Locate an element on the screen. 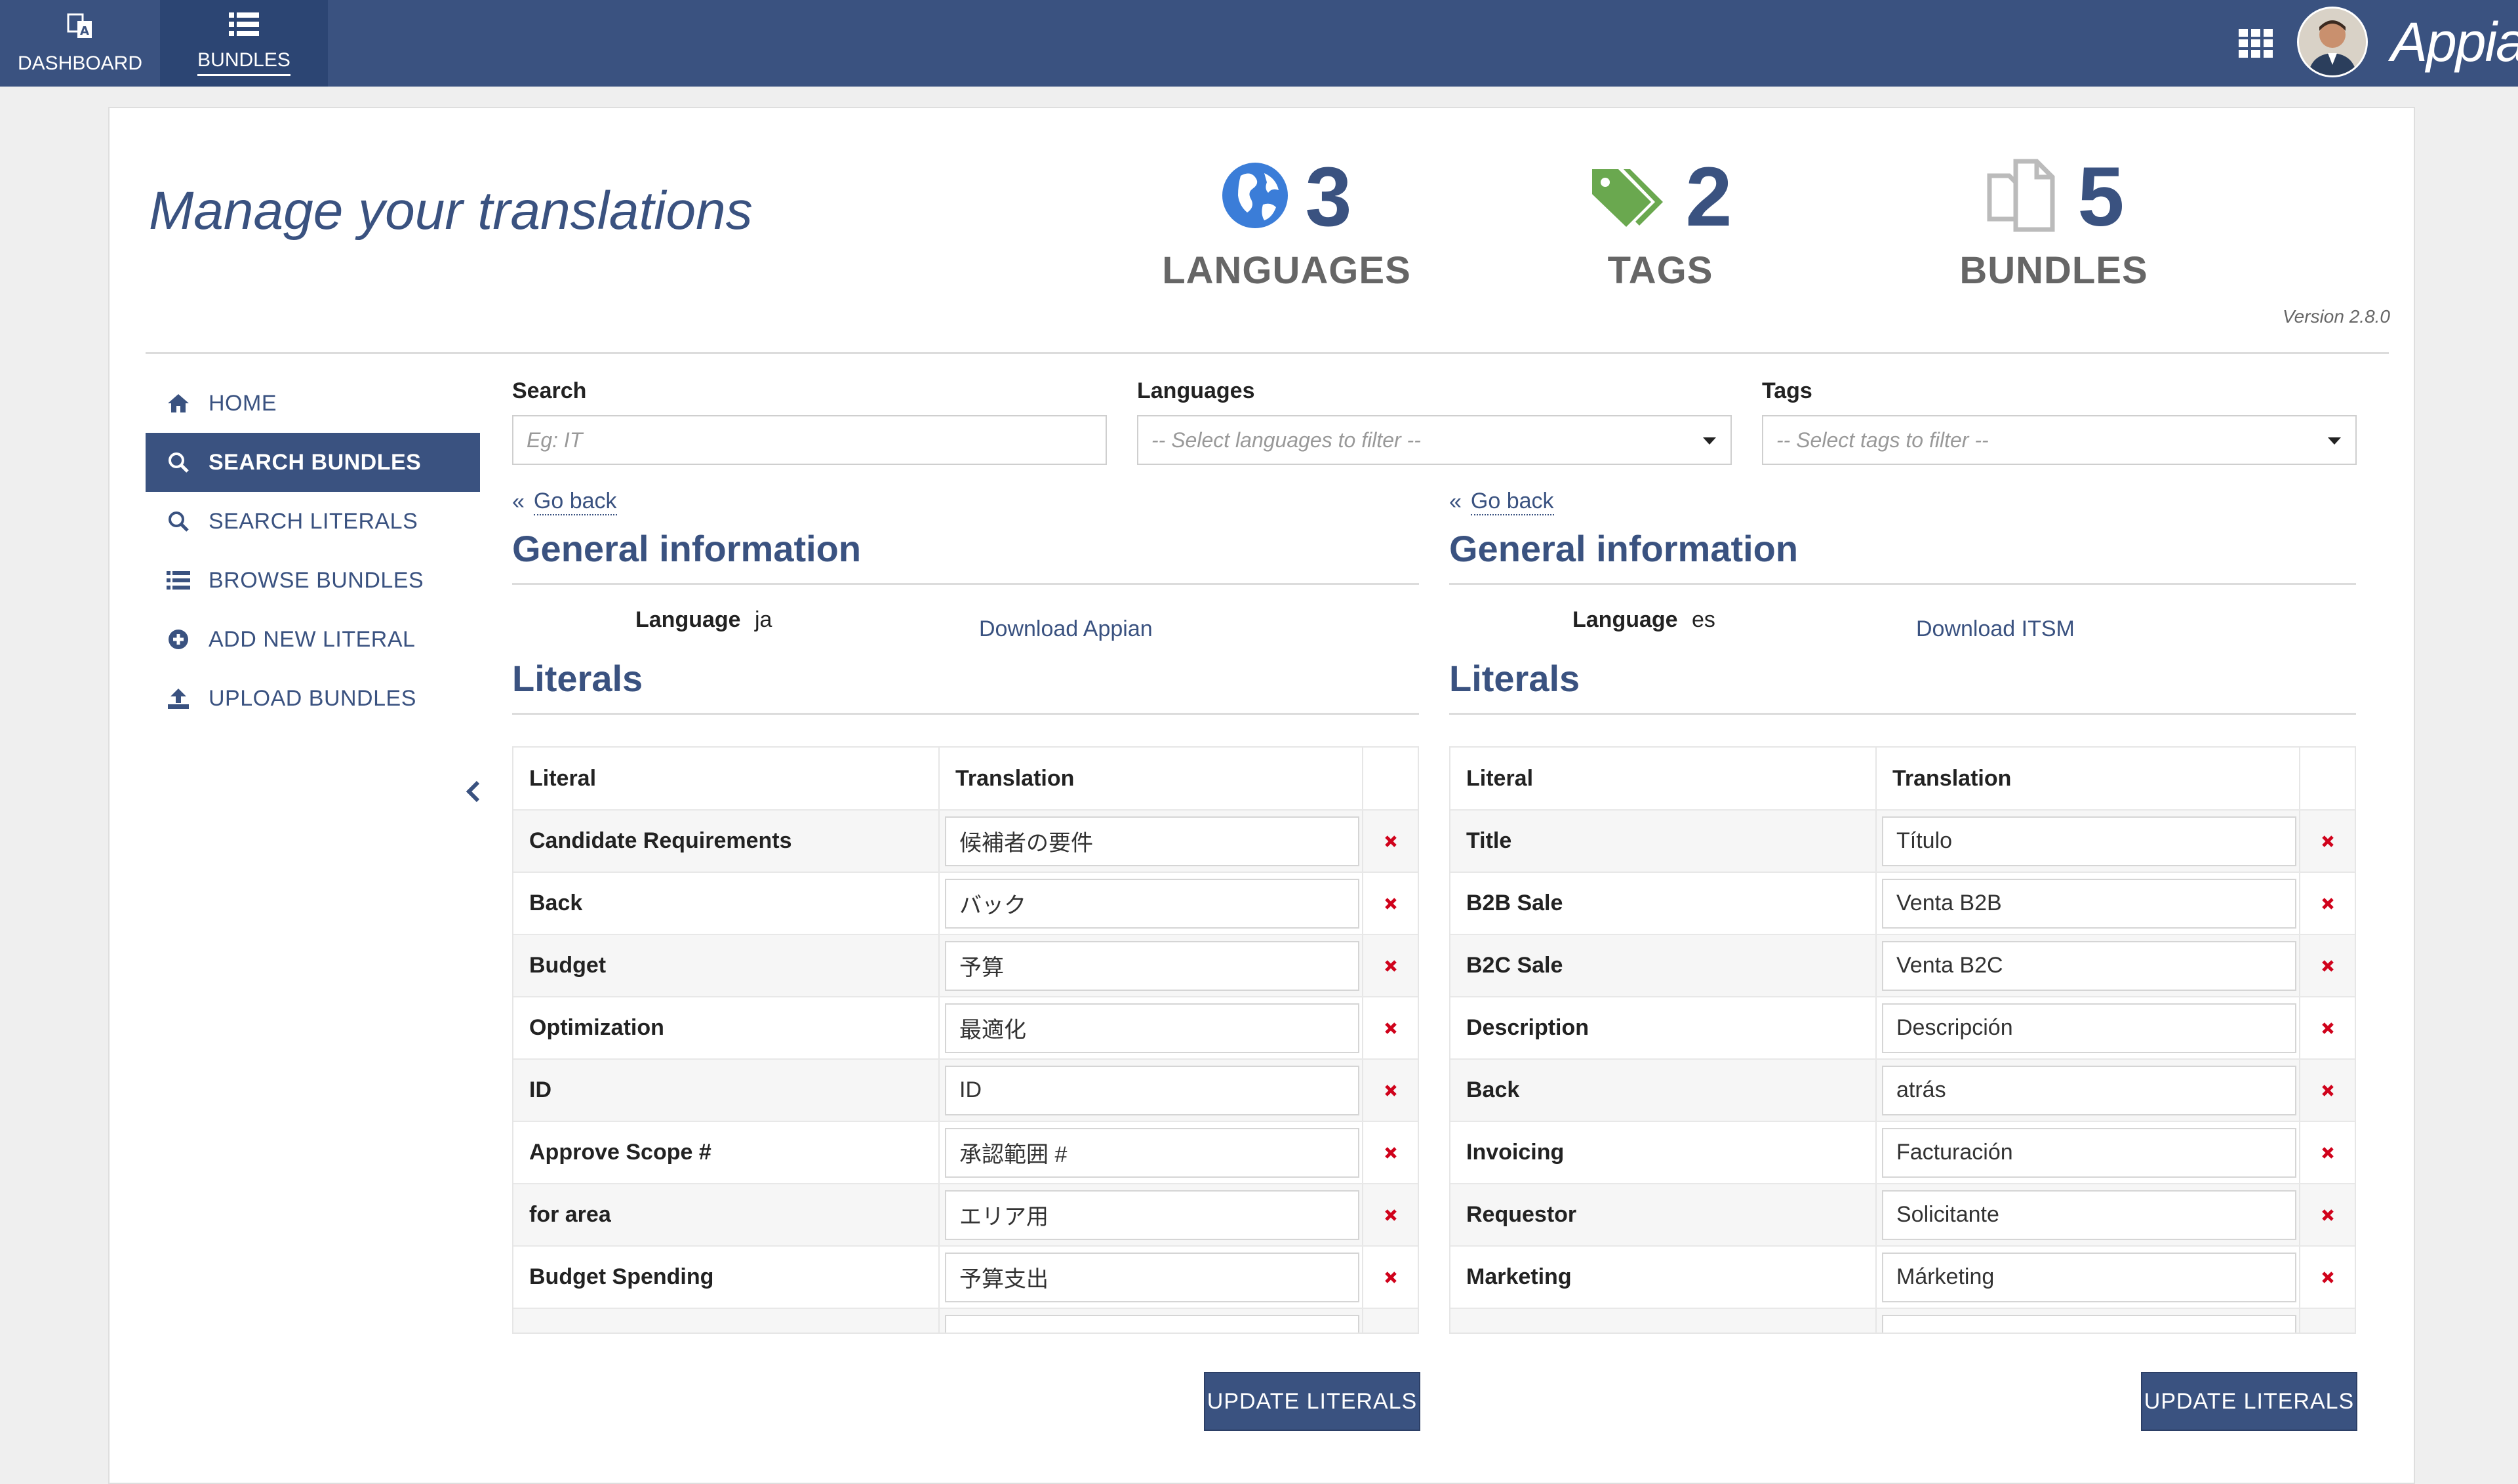 This screenshot has height=1484, width=2518. translation-input: Solicitante is located at coordinates (2089, 1215).